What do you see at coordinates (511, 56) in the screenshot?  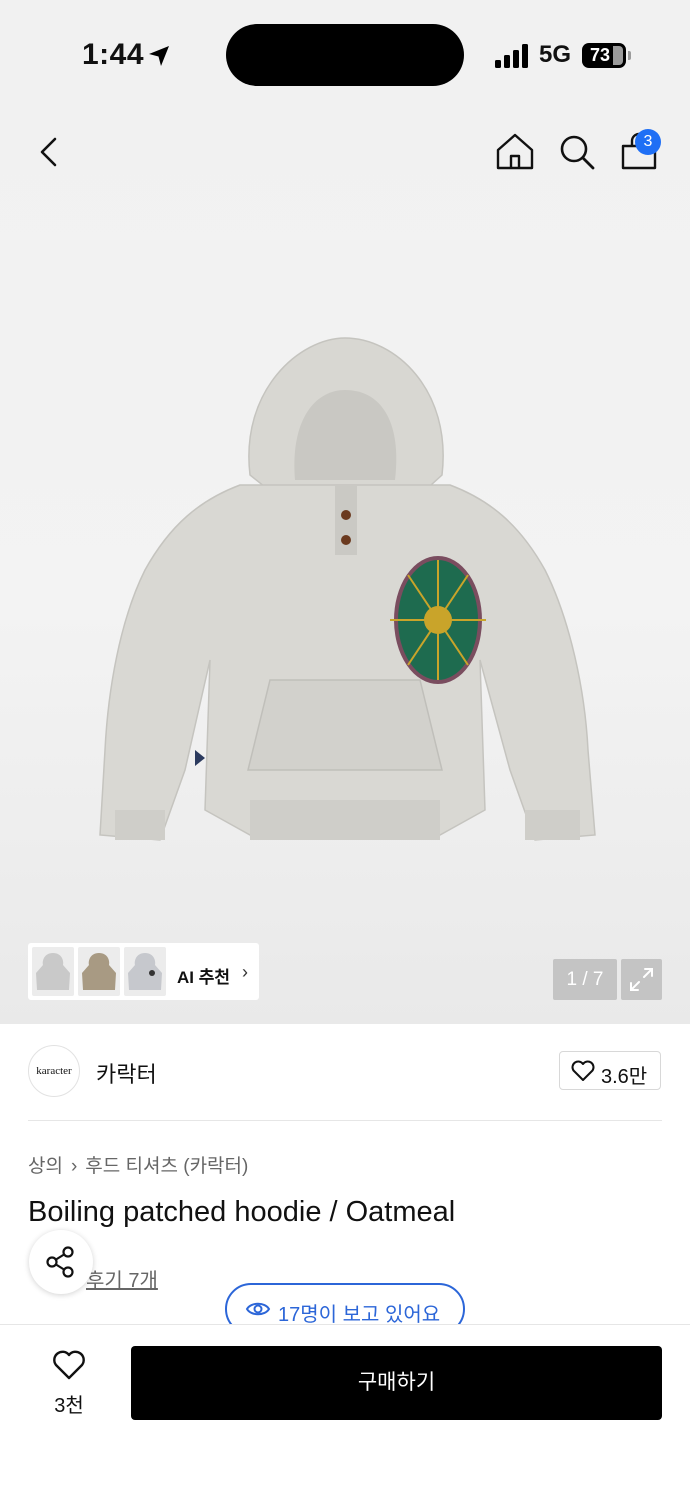 I see `cellular-signal-icon` at bounding box center [511, 56].